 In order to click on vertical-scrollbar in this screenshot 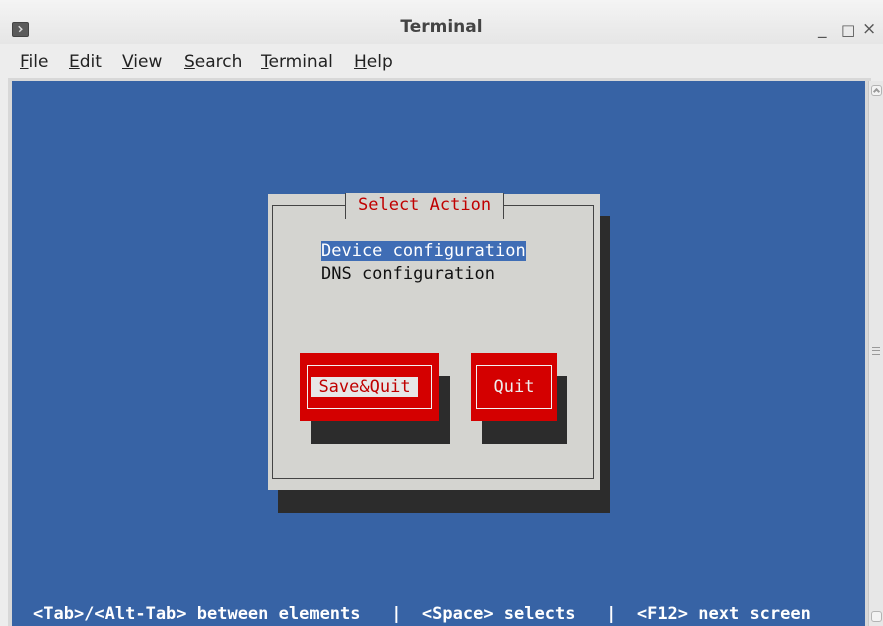, I will do `click(875, 353)`.